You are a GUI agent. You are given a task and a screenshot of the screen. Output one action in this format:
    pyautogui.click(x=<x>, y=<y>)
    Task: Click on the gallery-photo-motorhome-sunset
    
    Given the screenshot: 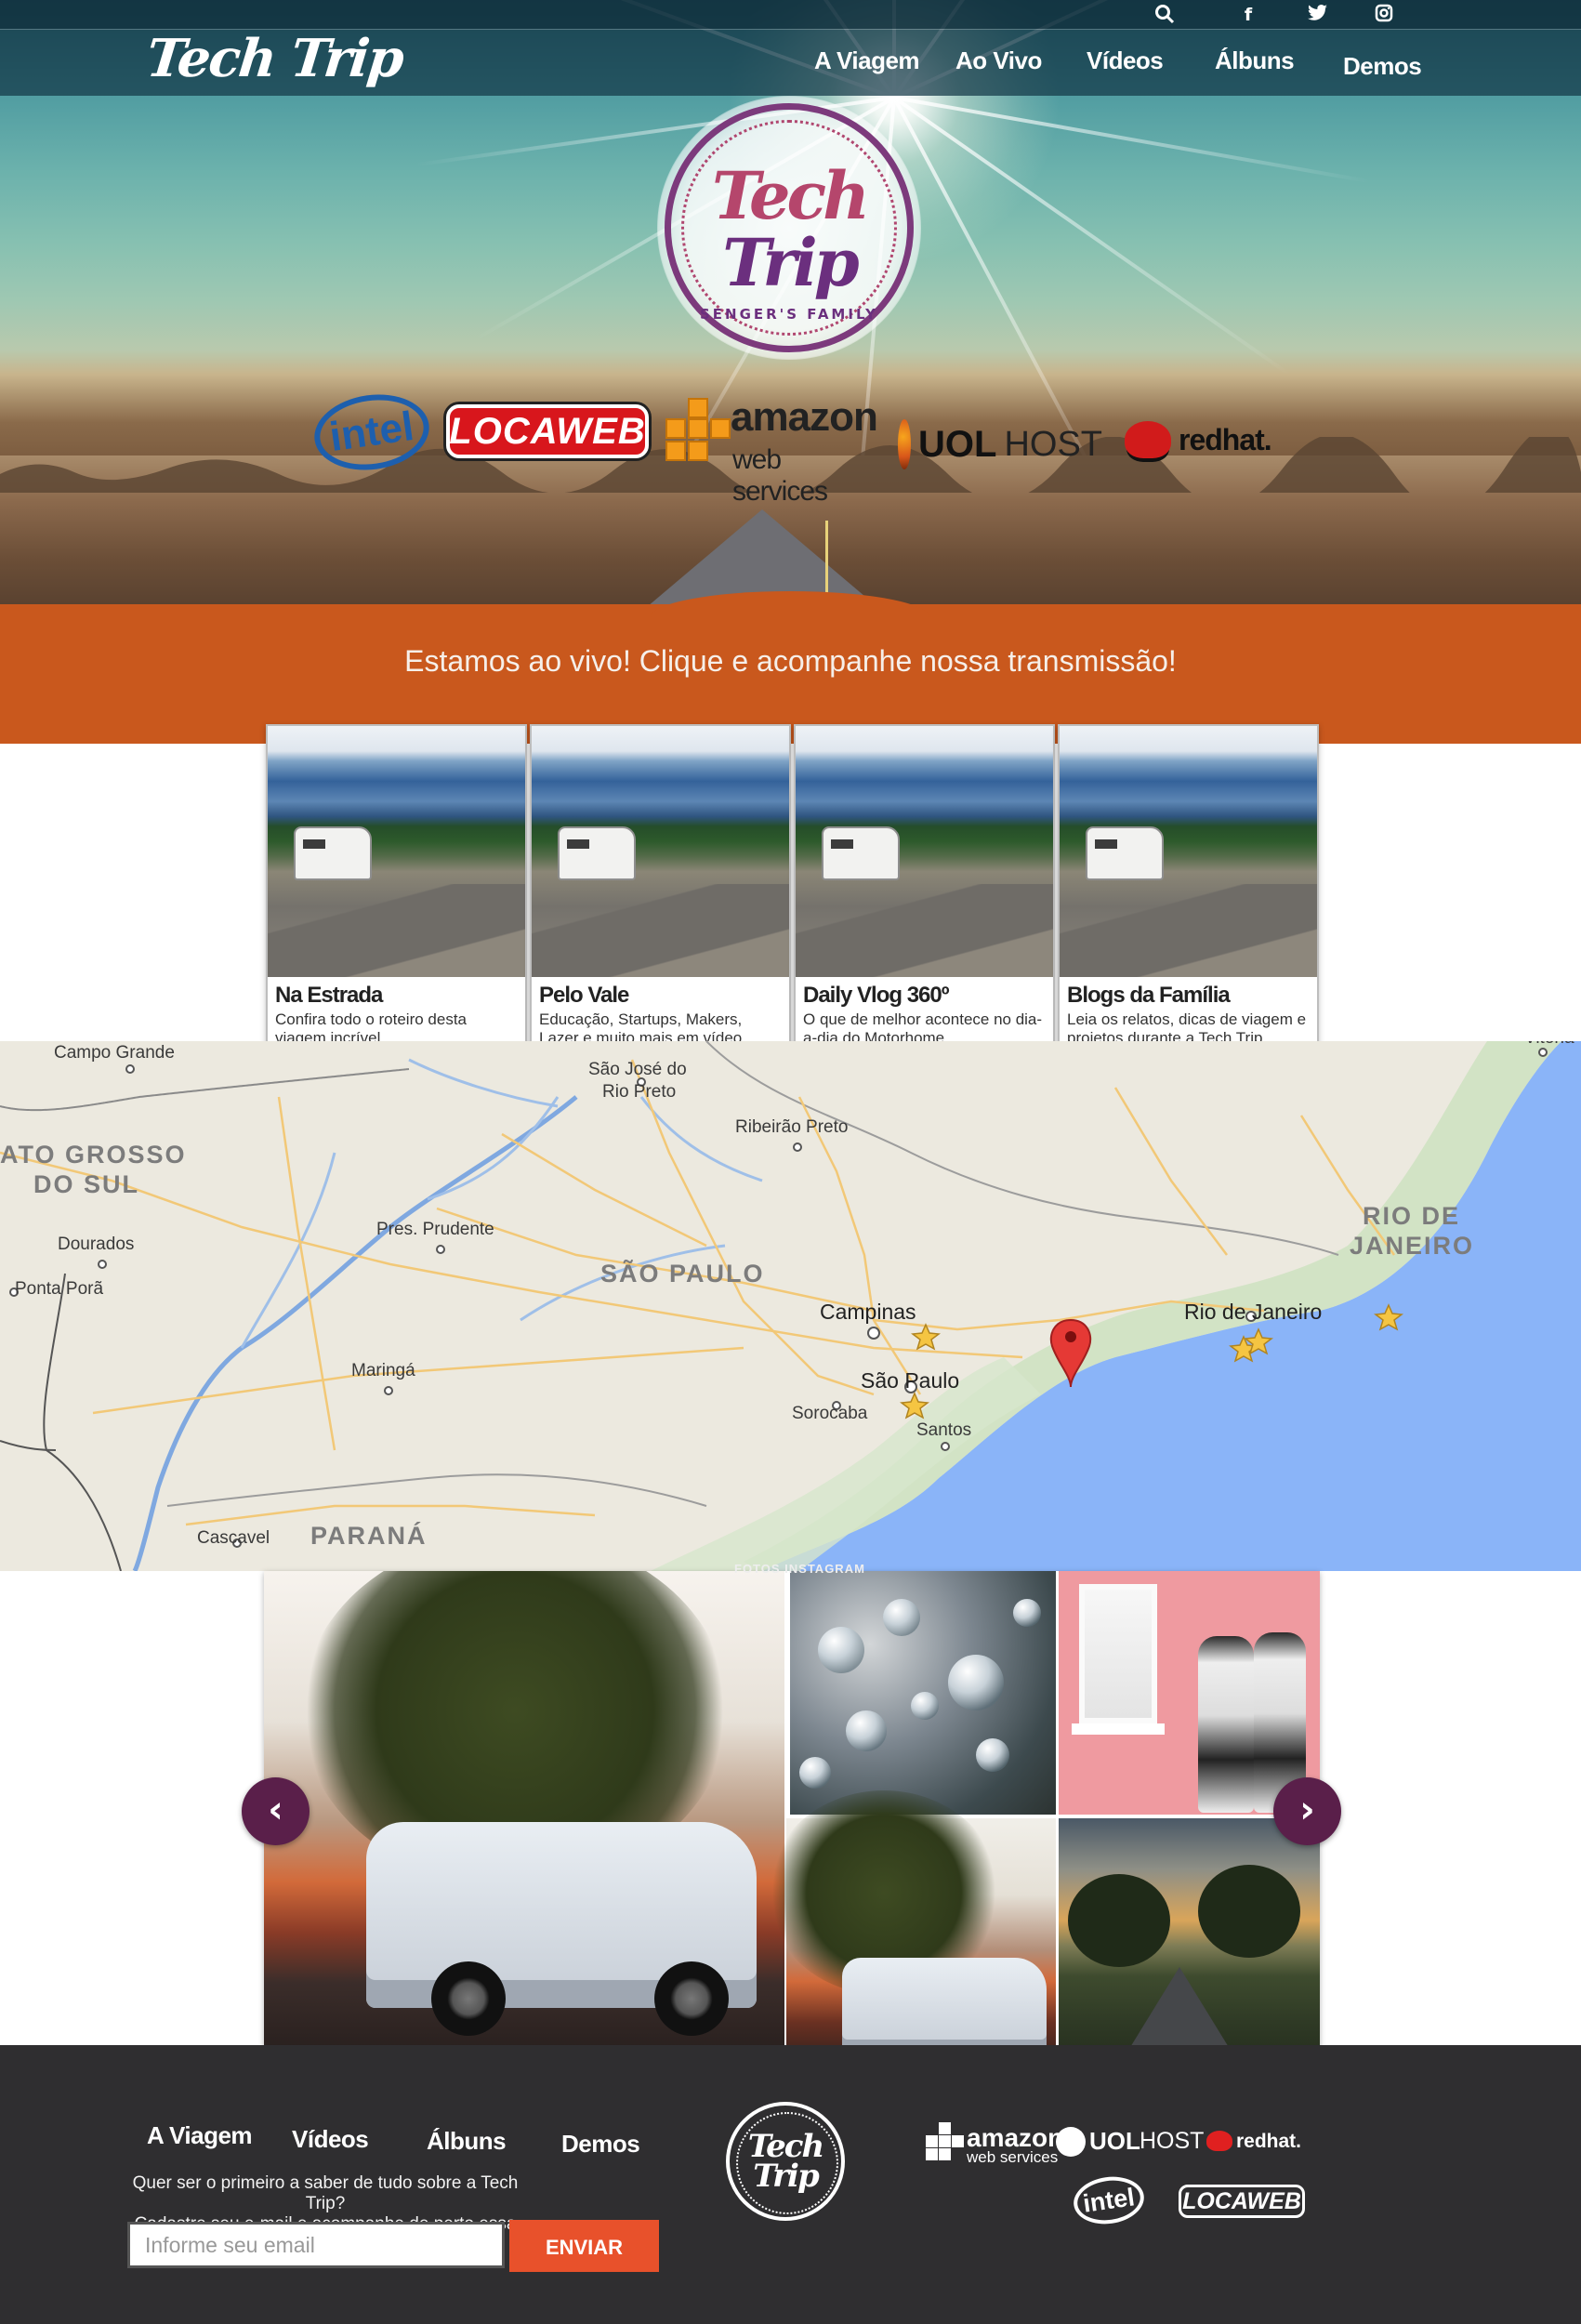 What is the action you would take?
    pyautogui.click(x=524, y=1822)
    